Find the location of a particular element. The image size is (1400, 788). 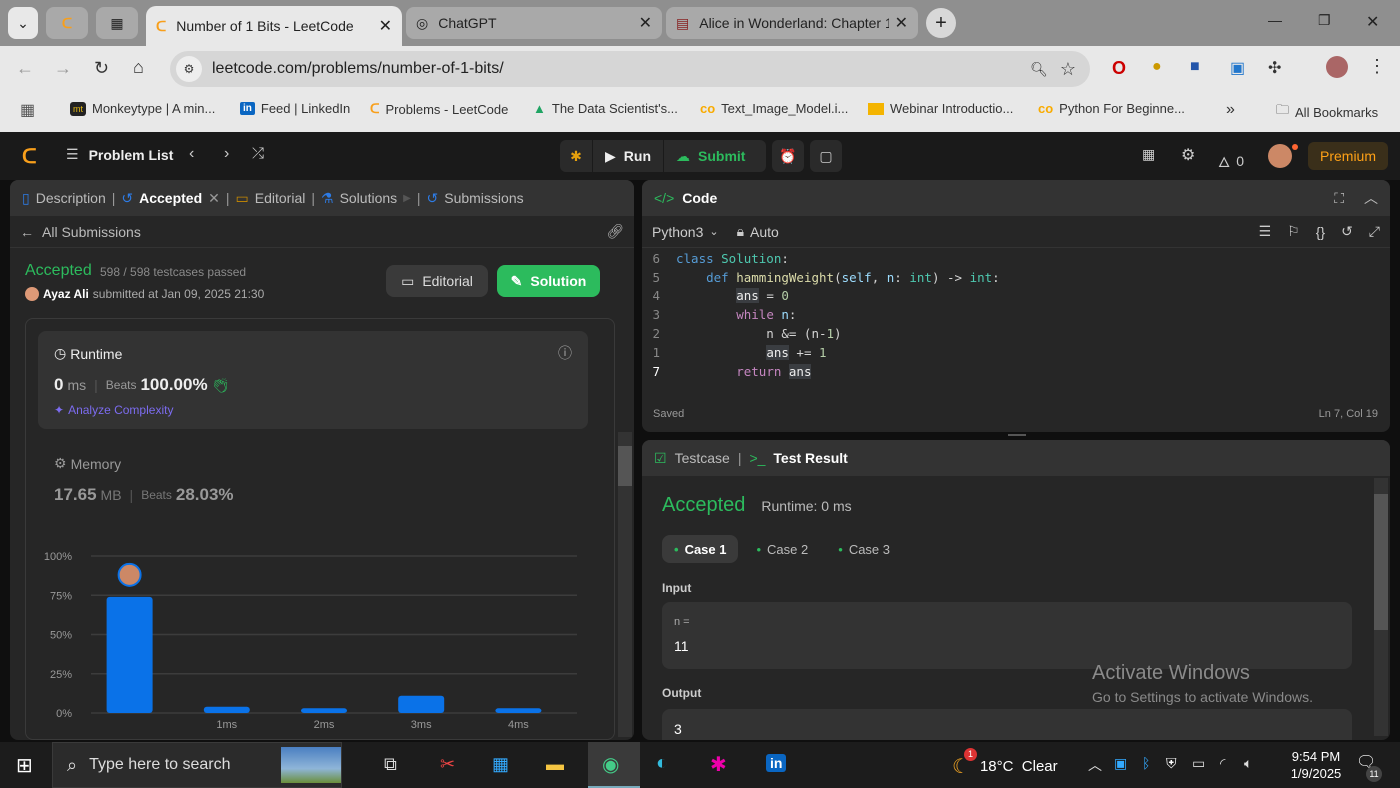

bookmark-linkedin: in Feed | LinkedIn is located at coordinates (295, 108).